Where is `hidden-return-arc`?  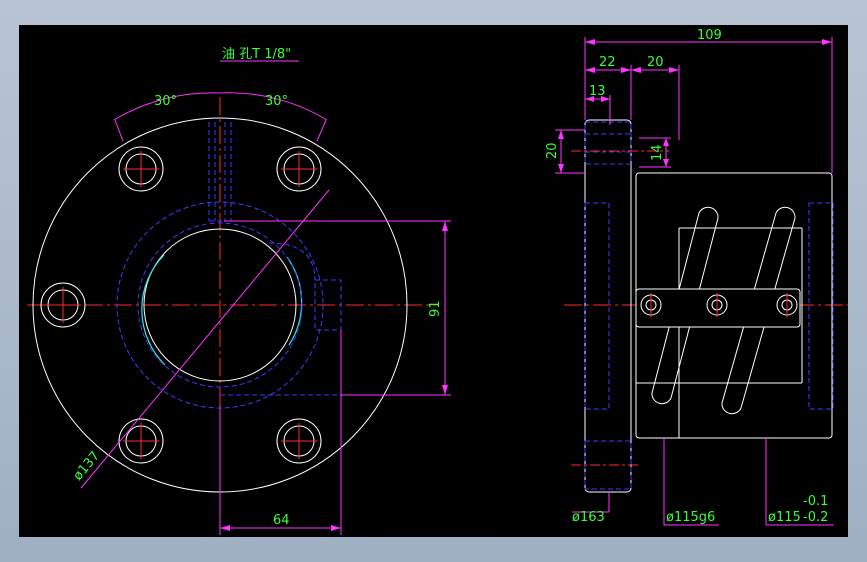 hidden-return-arc is located at coordinates (292, 261).